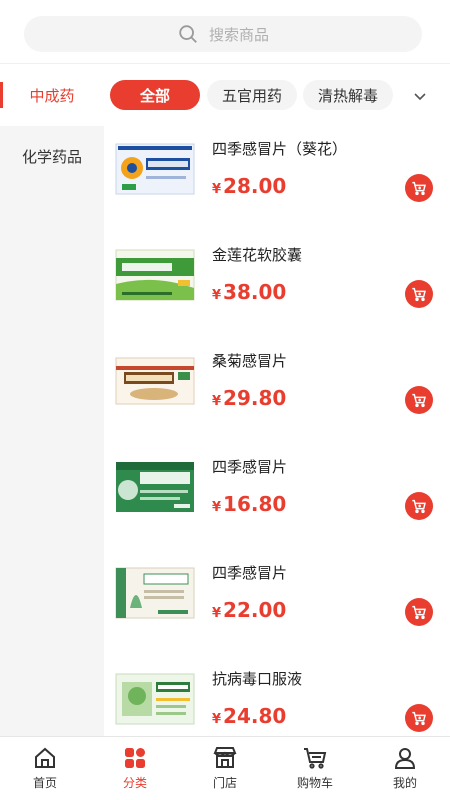  I want to click on product-card: 金莲花软胶囊 ¥38.00, so click(277, 285).